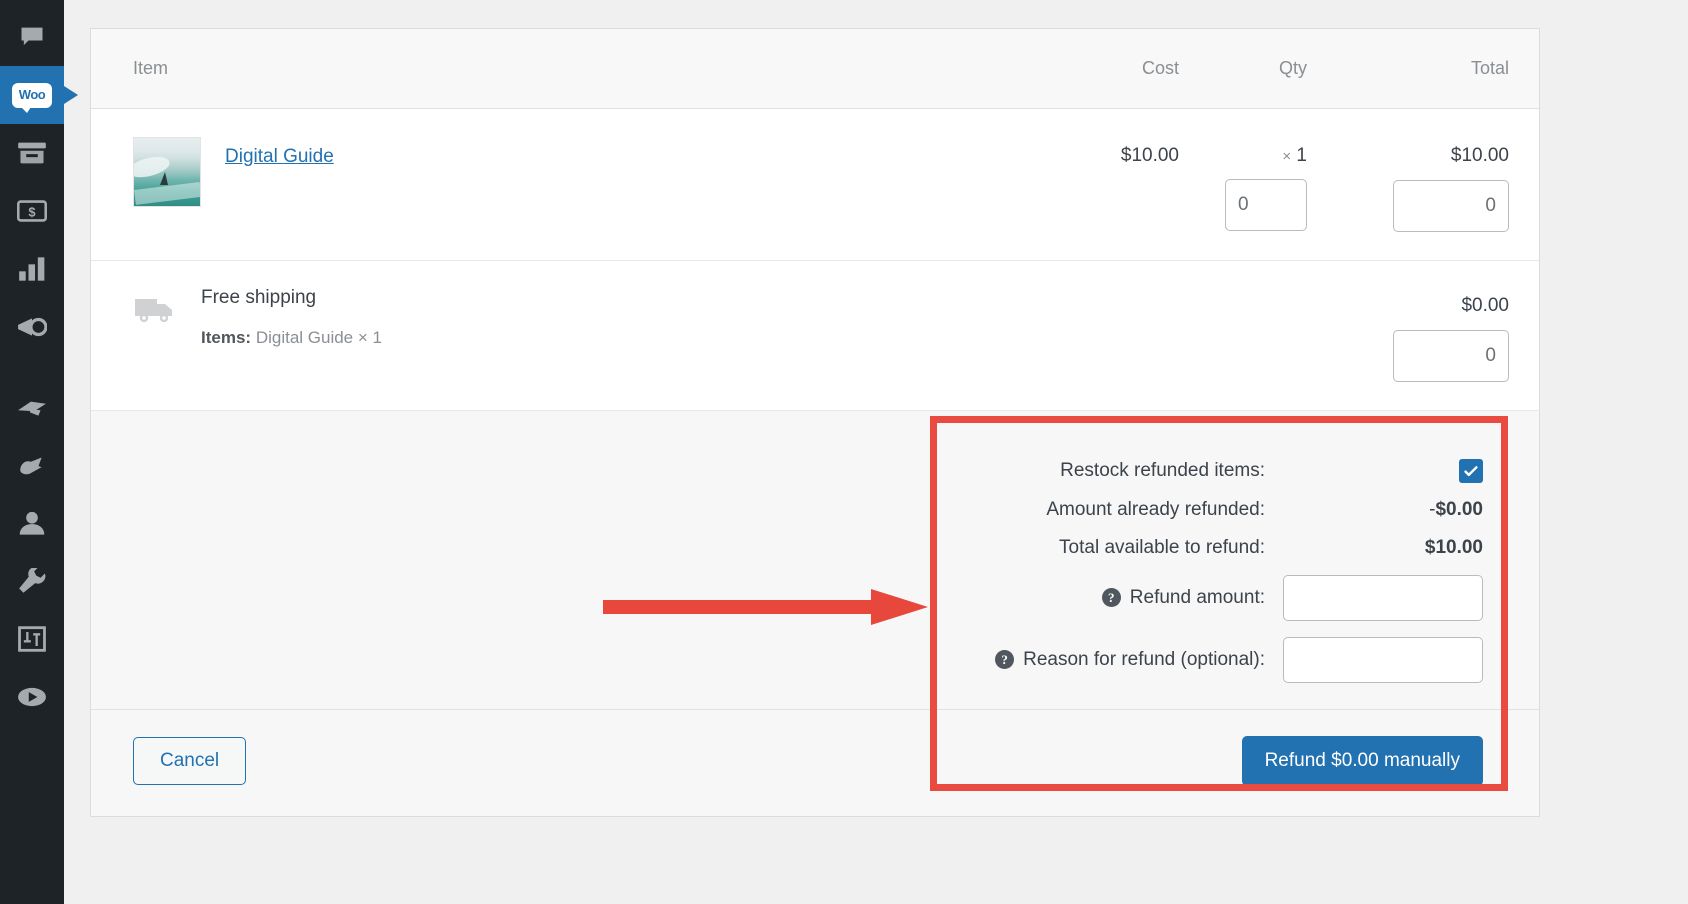 Image resolution: width=1688 pixels, height=904 pixels. I want to click on already-refunded-value: $0.00, so click(1459, 509).